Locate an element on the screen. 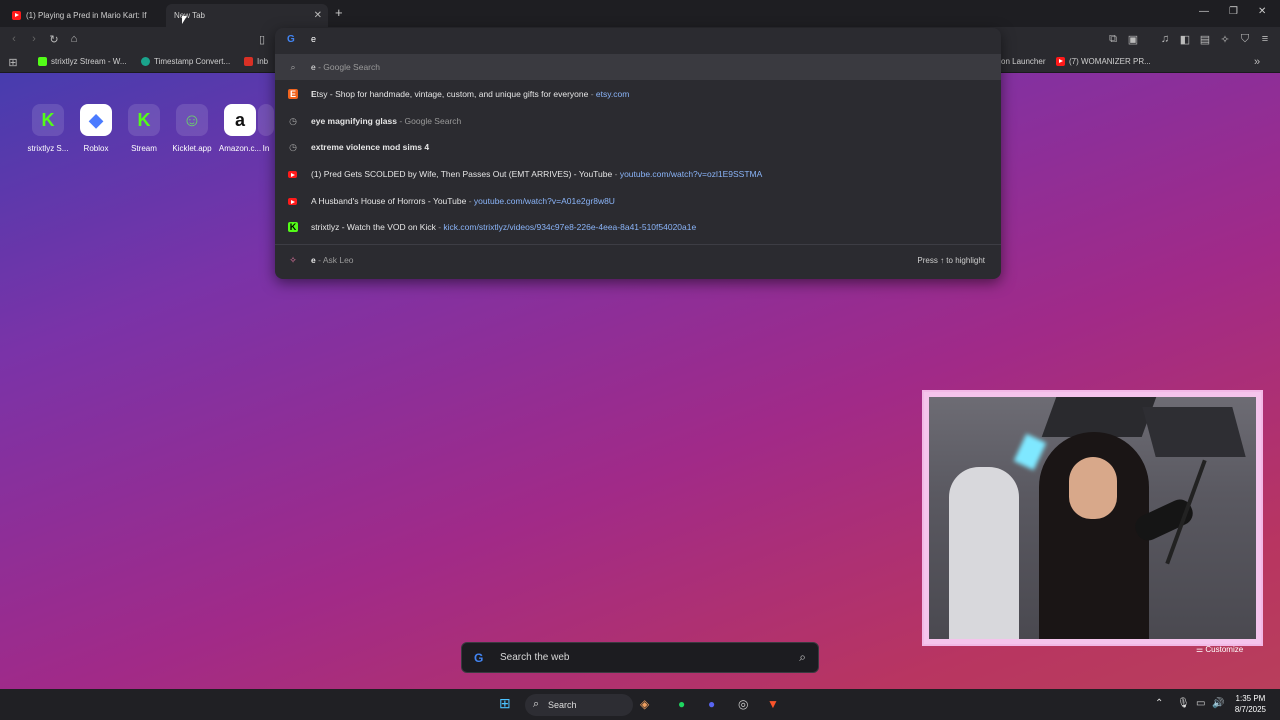 This screenshot has height=720, width=1280. webcam-overlay is located at coordinates (1092, 518).